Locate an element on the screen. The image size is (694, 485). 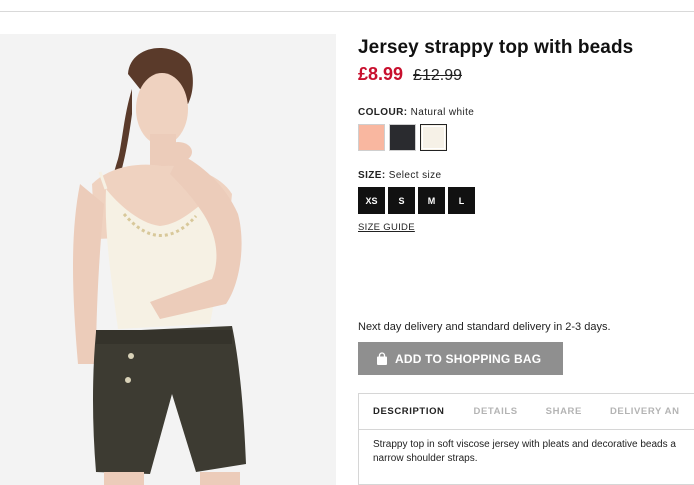
shopping-bag-icon is located at coordinates (382, 358).